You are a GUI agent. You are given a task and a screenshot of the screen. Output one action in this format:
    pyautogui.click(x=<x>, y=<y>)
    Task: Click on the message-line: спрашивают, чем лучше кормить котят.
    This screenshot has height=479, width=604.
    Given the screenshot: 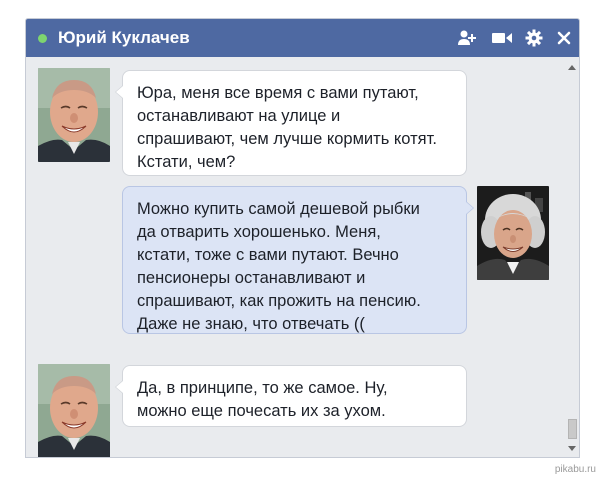 What is the action you would take?
    pyautogui.click(x=287, y=139)
    